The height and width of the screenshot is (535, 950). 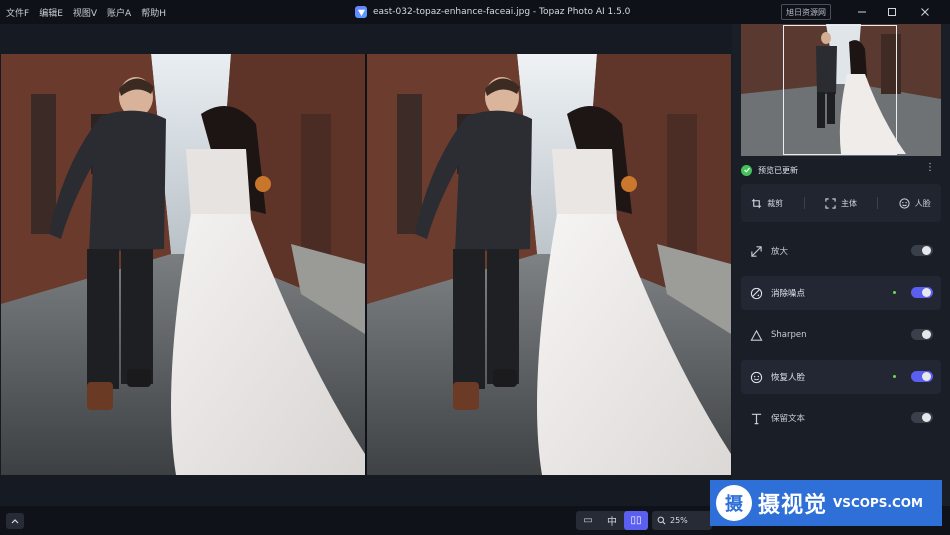 I want to click on sharpen-icon, so click(x=756, y=335).